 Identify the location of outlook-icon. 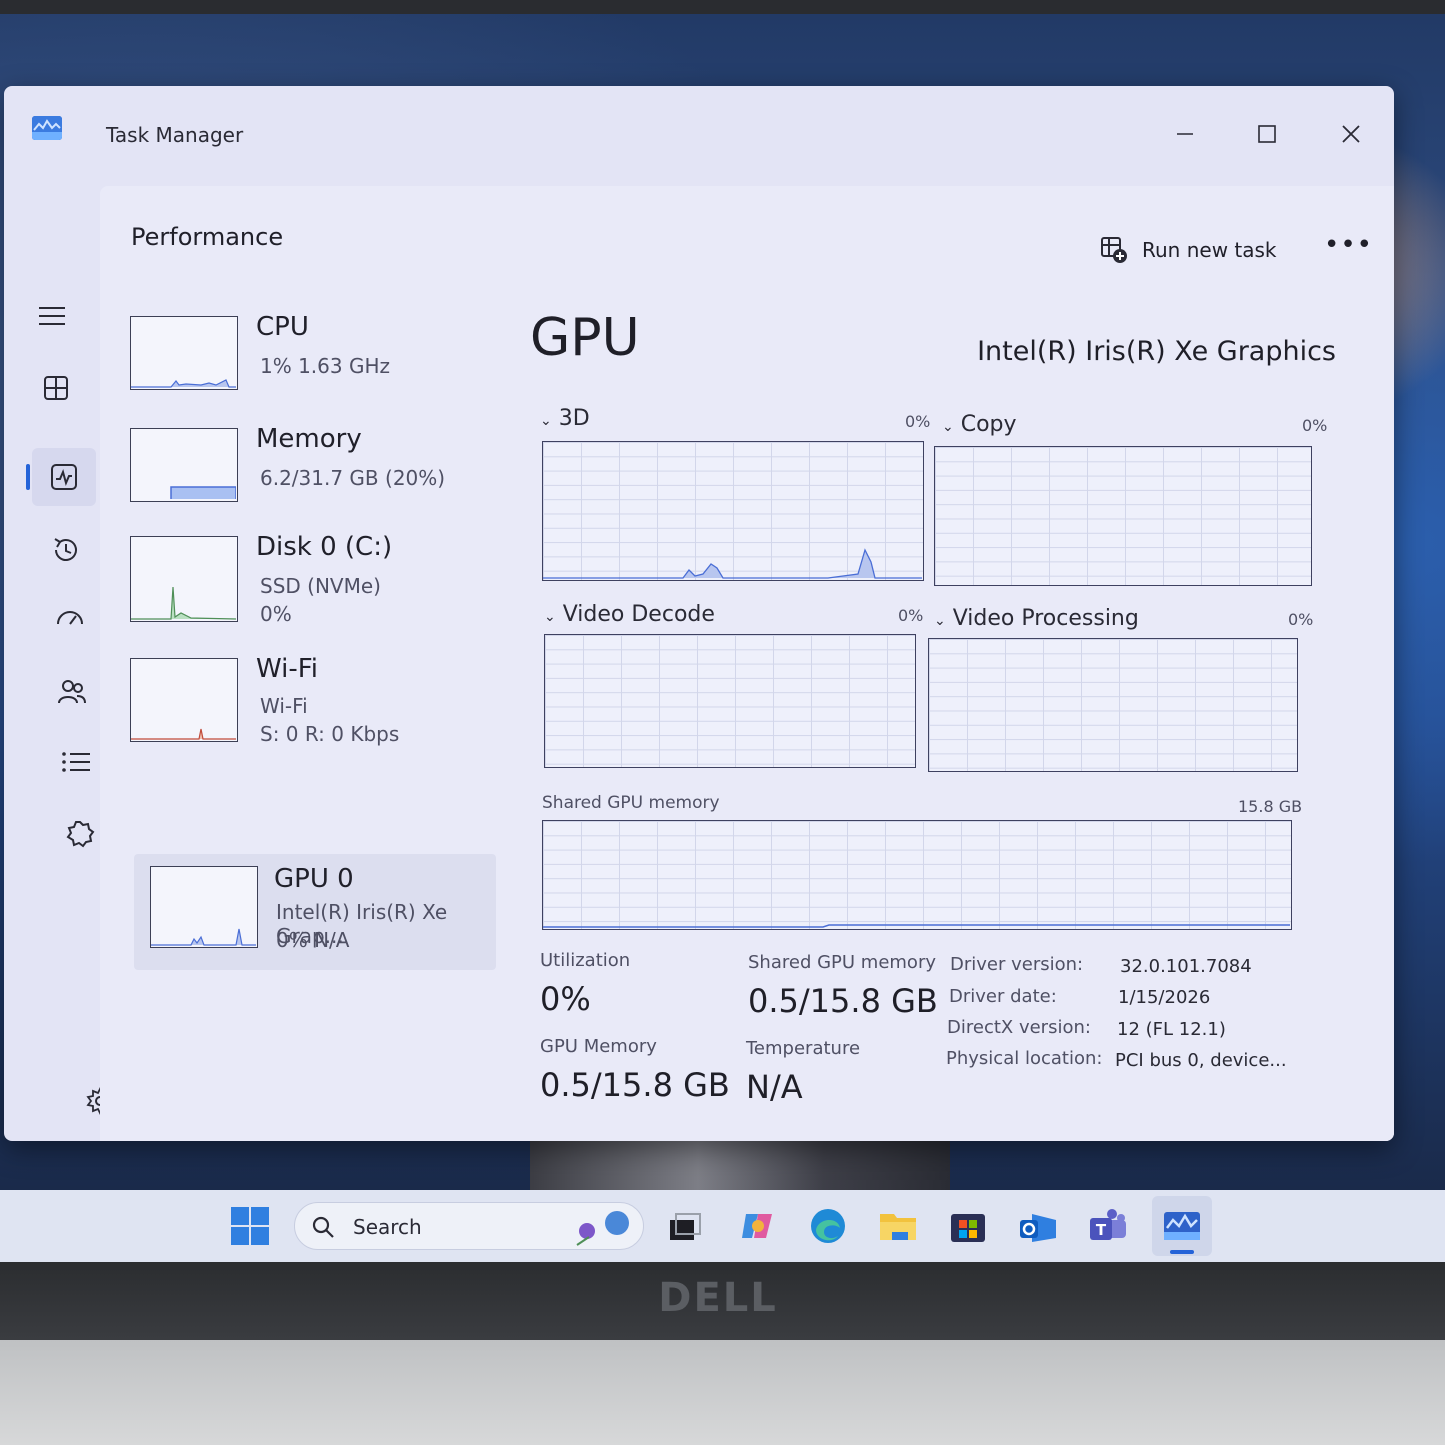
(1038, 1226).